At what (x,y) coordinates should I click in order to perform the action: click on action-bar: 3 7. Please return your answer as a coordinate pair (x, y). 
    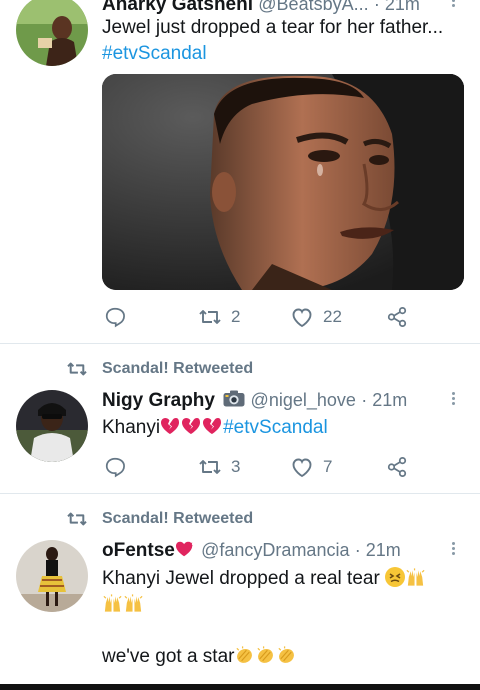
    Looking at the image, I should click on (262, 467).